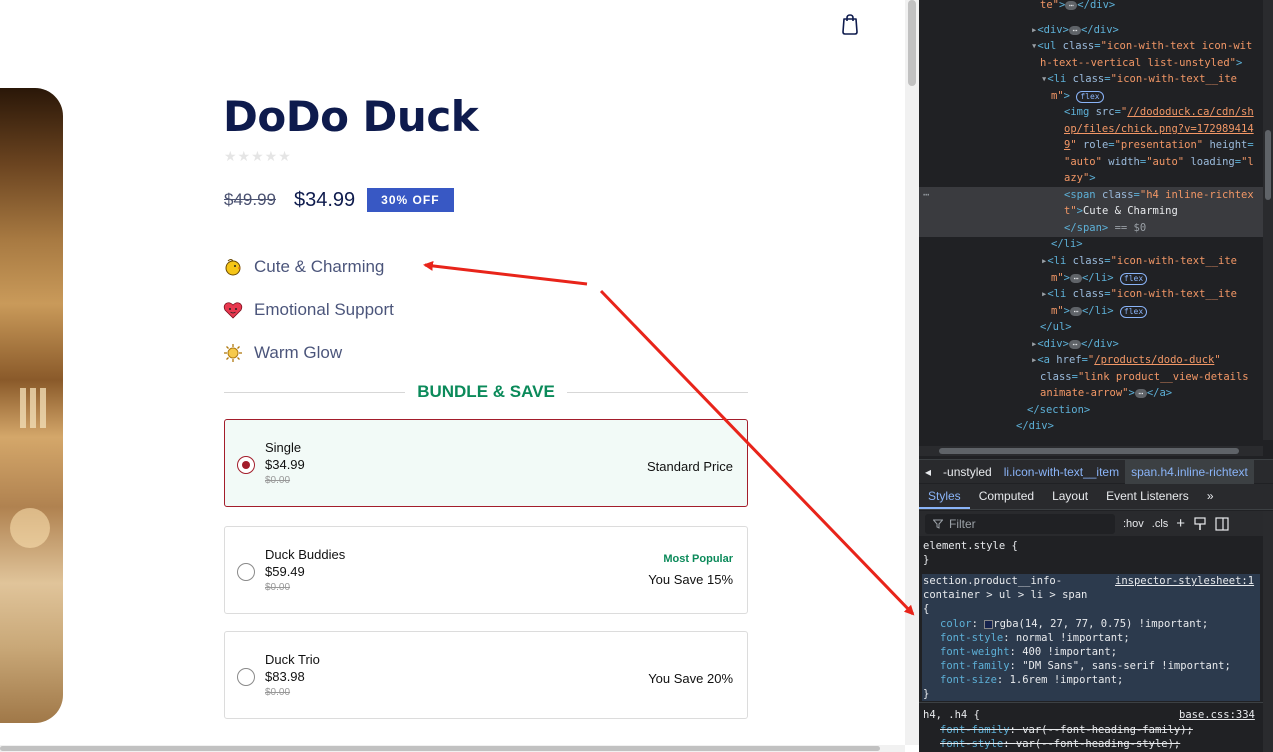  Describe the element at coordinates (486, 463) in the screenshot. I see `bundle-option-single: Single $34.99 $0.00 Standard Price` at that location.